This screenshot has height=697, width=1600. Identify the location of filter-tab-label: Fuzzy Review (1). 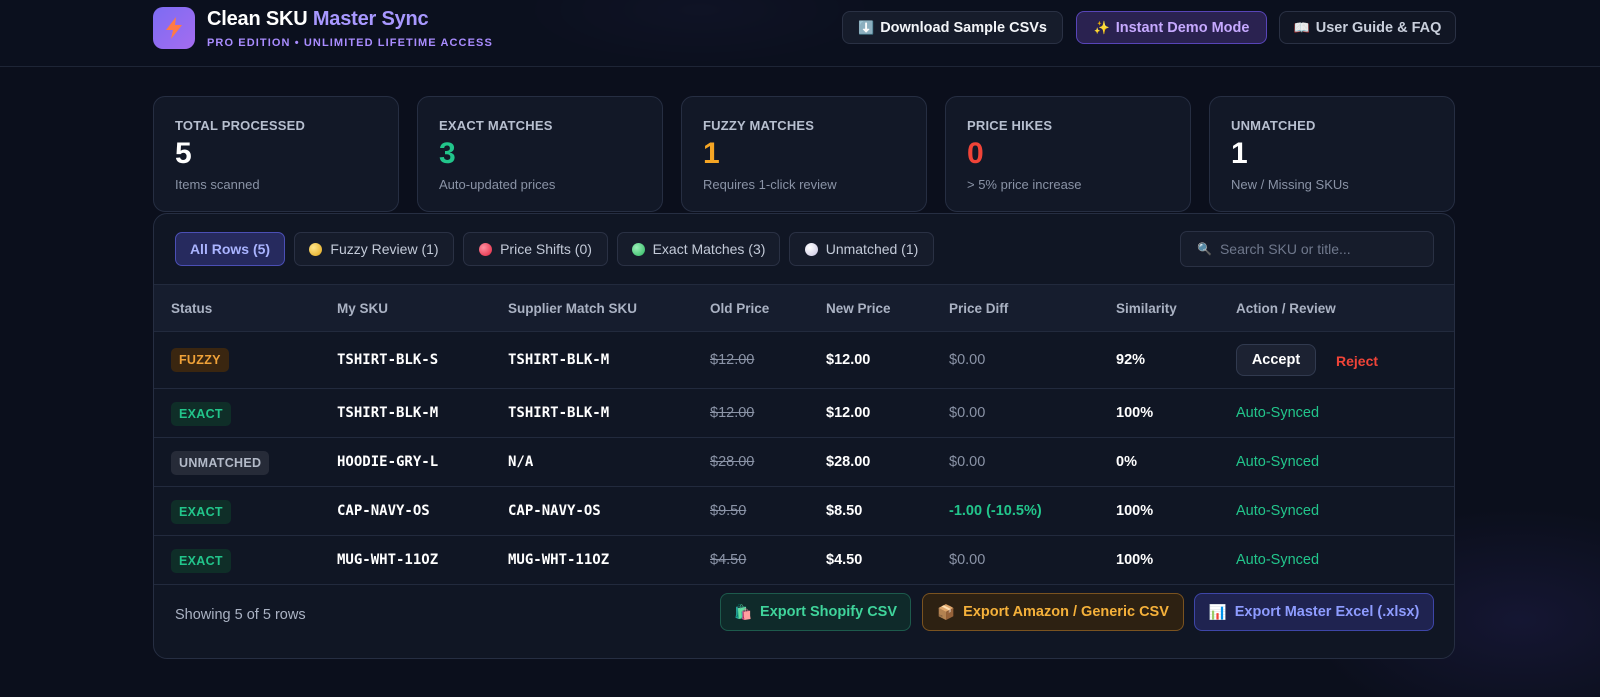
(384, 249).